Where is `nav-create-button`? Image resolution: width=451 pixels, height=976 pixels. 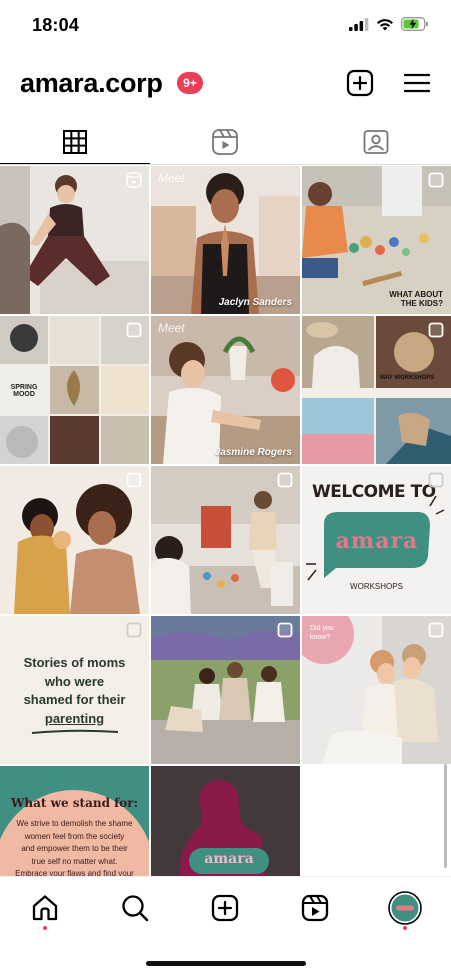 nav-create-button is located at coordinates (225, 908).